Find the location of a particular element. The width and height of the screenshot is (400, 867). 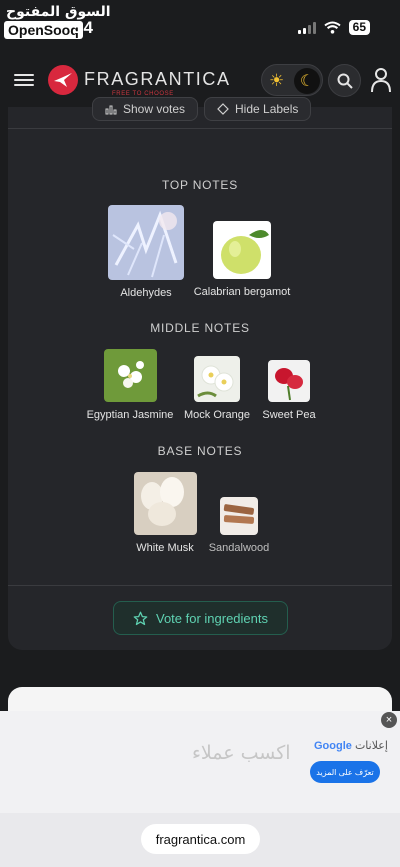

tag-icon is located at coordinates (223, 109).